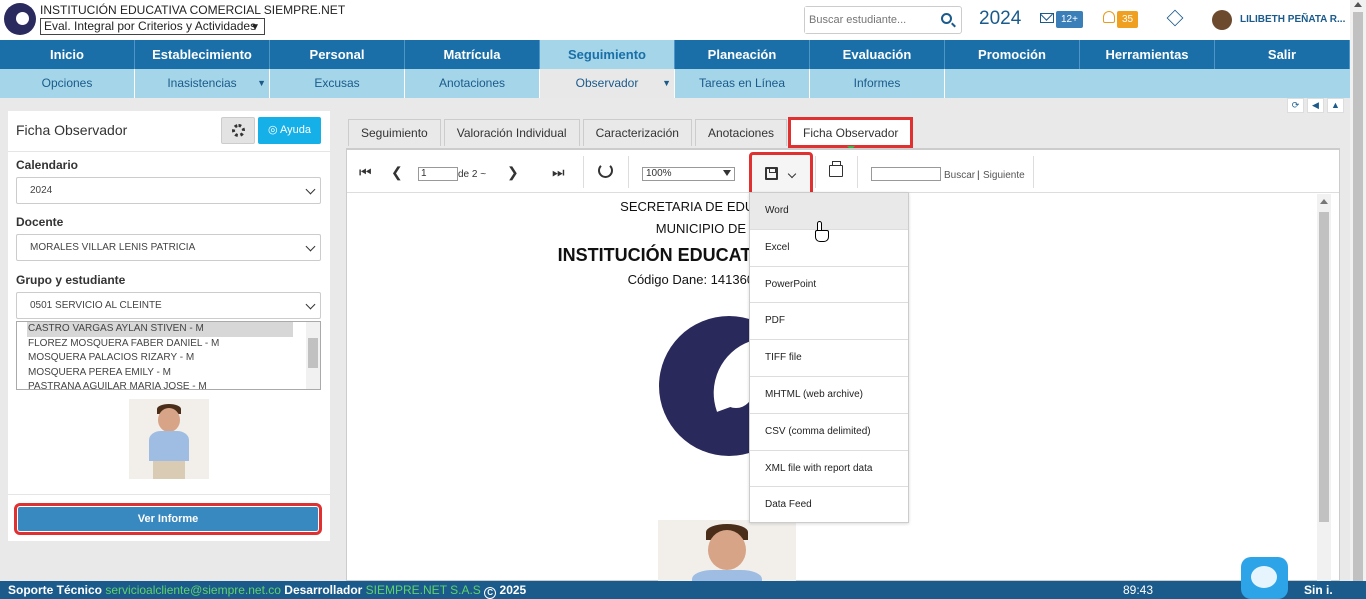 This screenshot has width=1366, height=599. I want to click on nav-matricula: Matrícula, so click(472, 54).